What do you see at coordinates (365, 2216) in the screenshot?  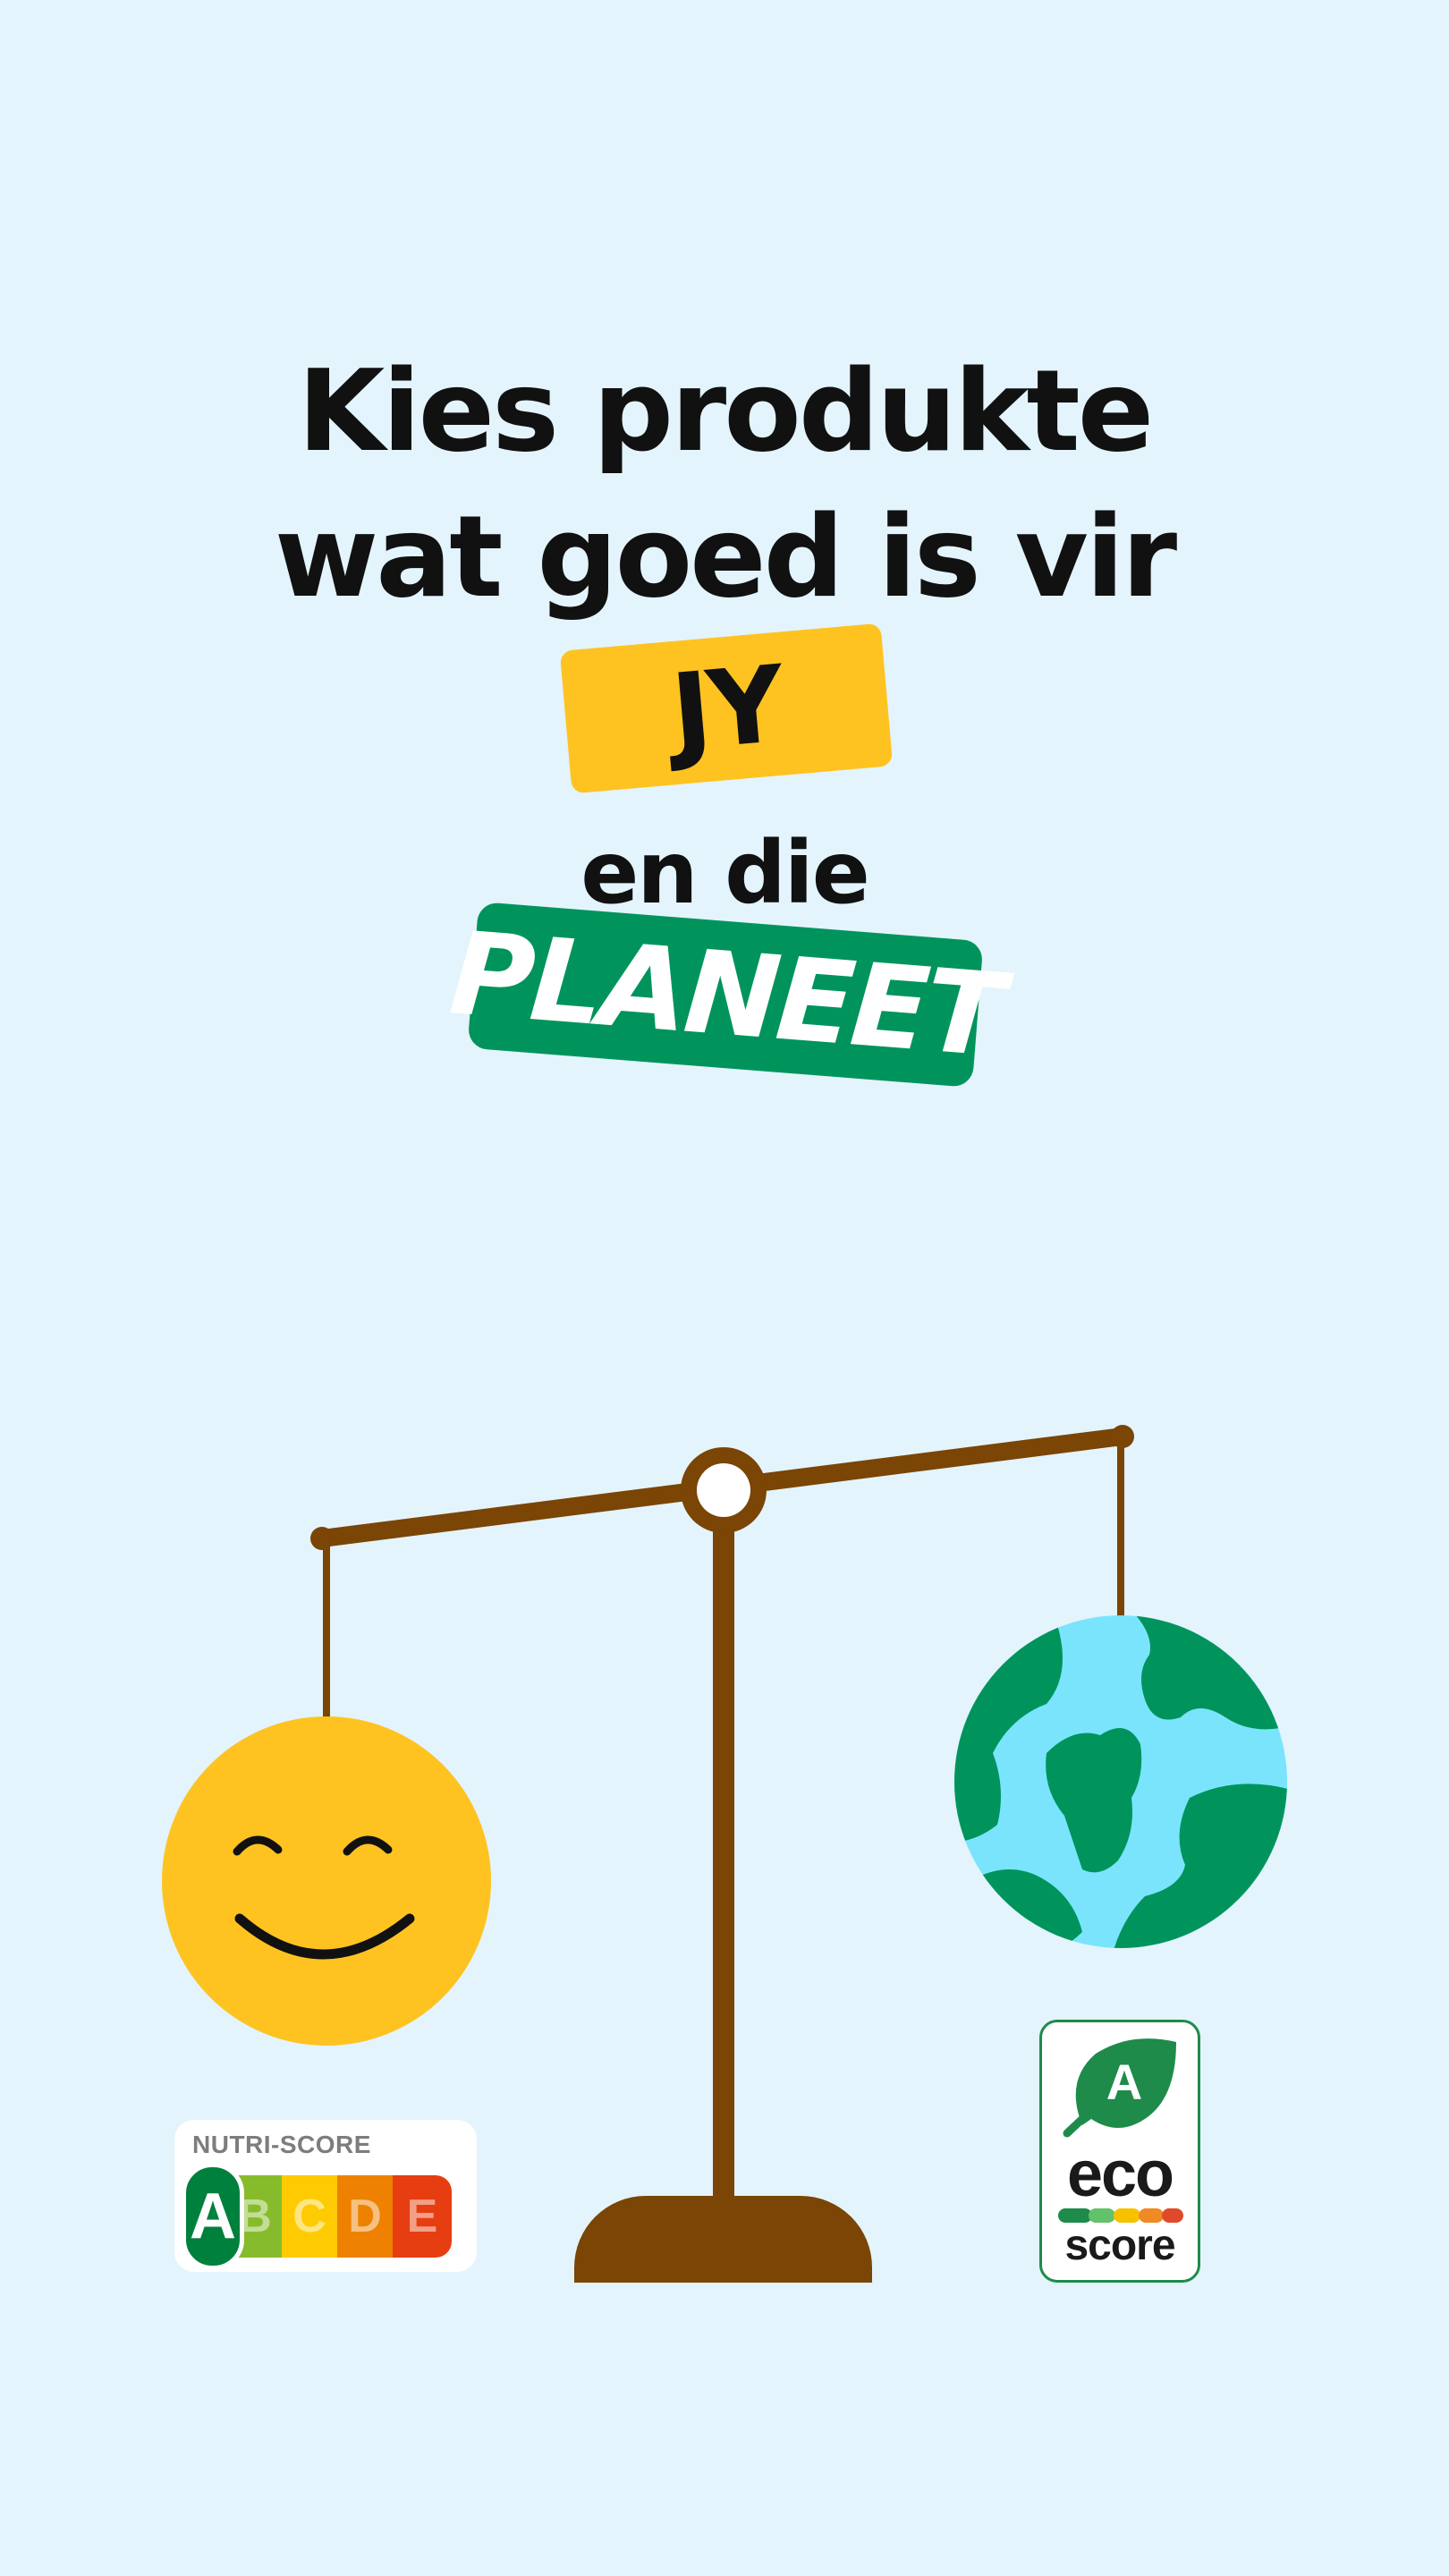 I see `nutri-grade-d: D` at bounding box center [365, 2216].